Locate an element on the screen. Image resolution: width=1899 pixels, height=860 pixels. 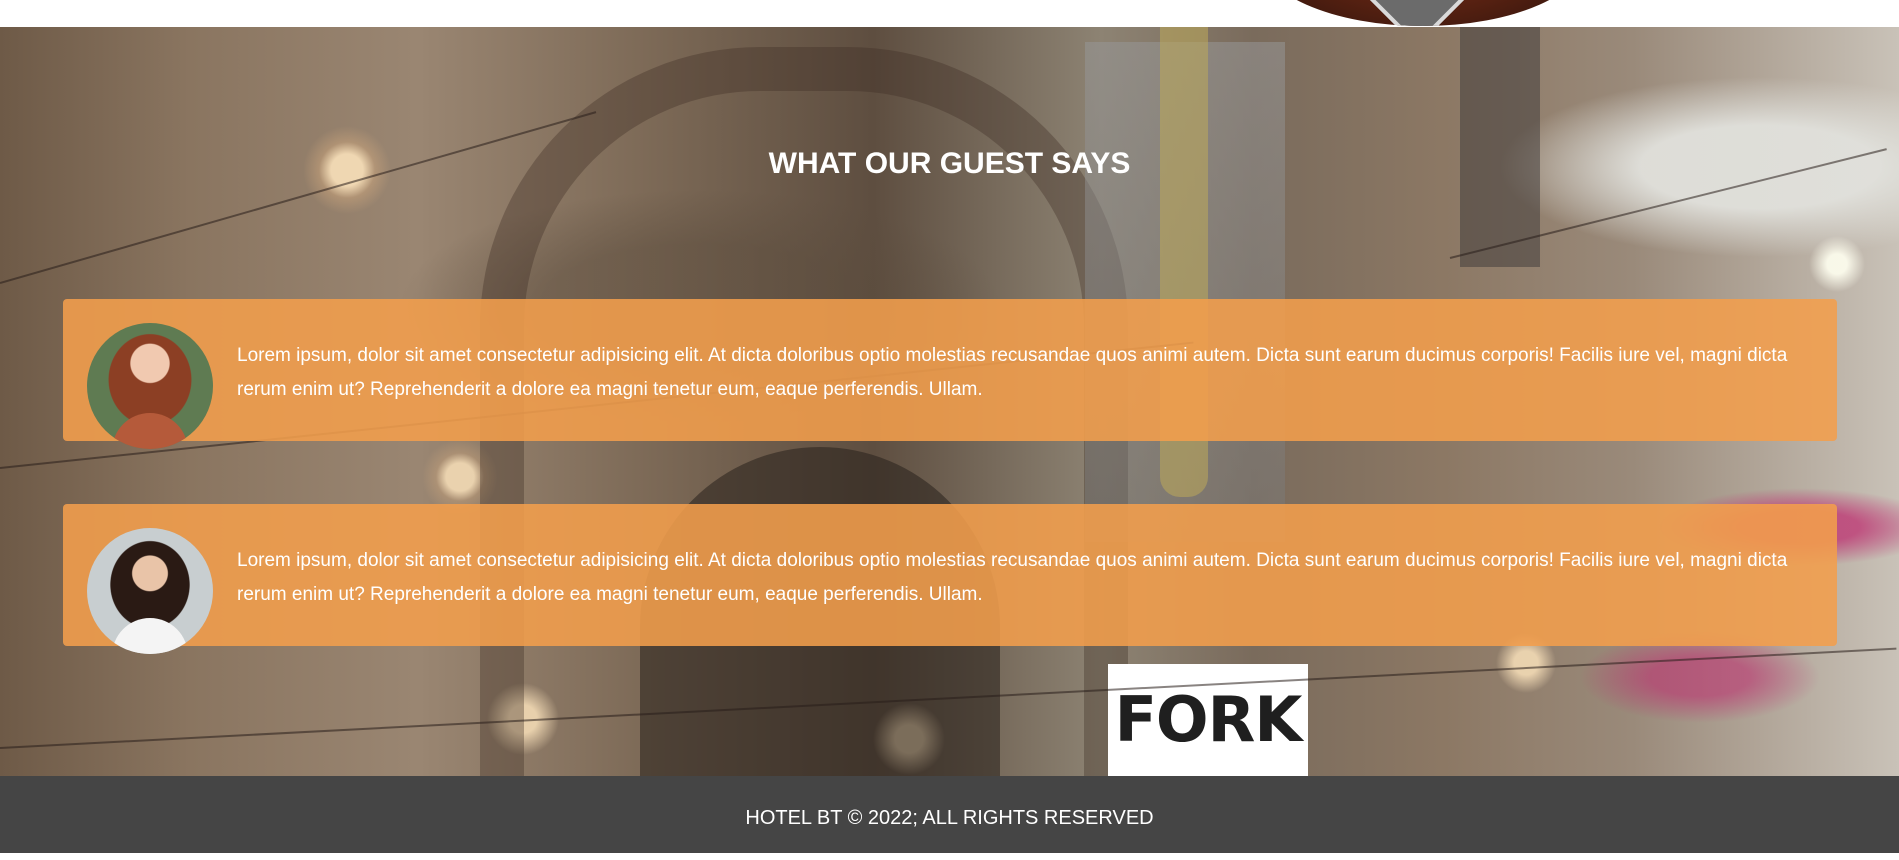
top-decorative-image is located at coordinates (1423, 13).